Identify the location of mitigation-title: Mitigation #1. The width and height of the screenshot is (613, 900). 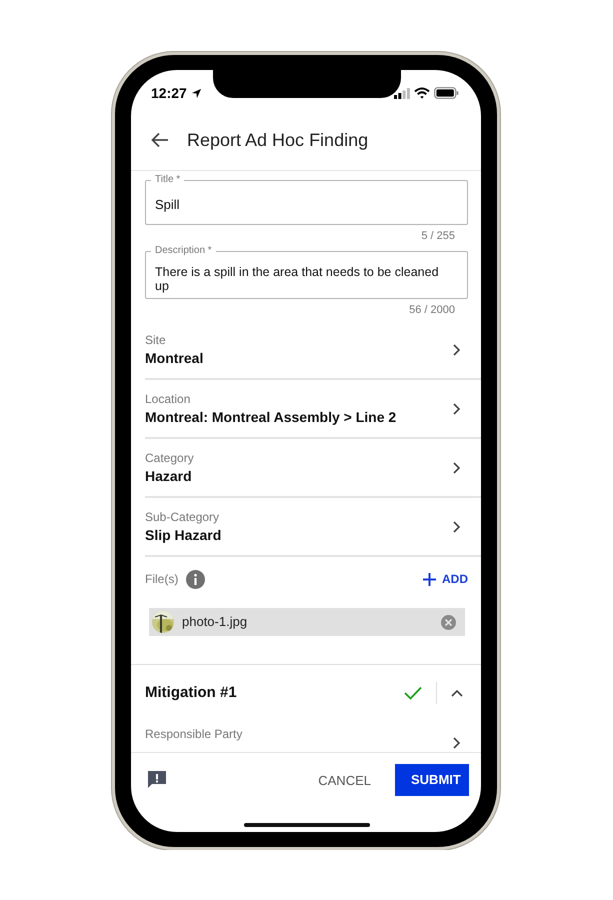
(191, 692).